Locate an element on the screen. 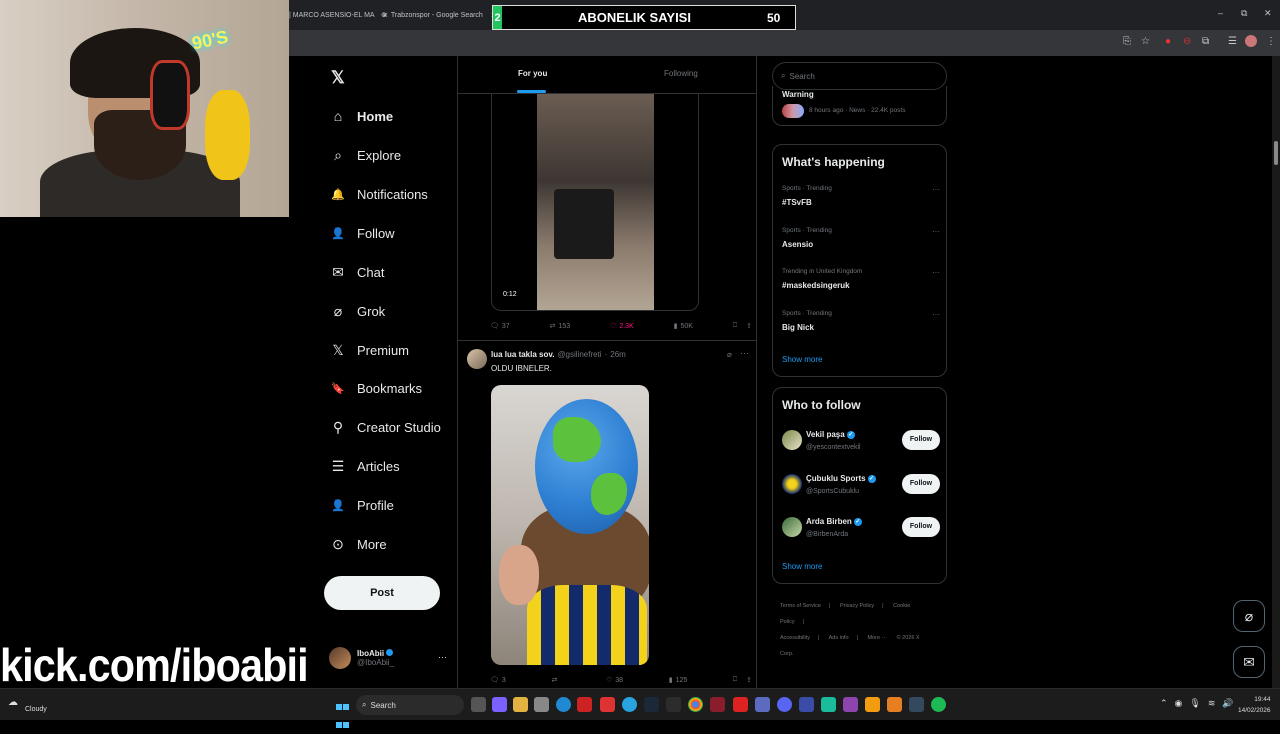  sidebar-item-premium: 𝕏 Premium is located at coordinates (369, 350).